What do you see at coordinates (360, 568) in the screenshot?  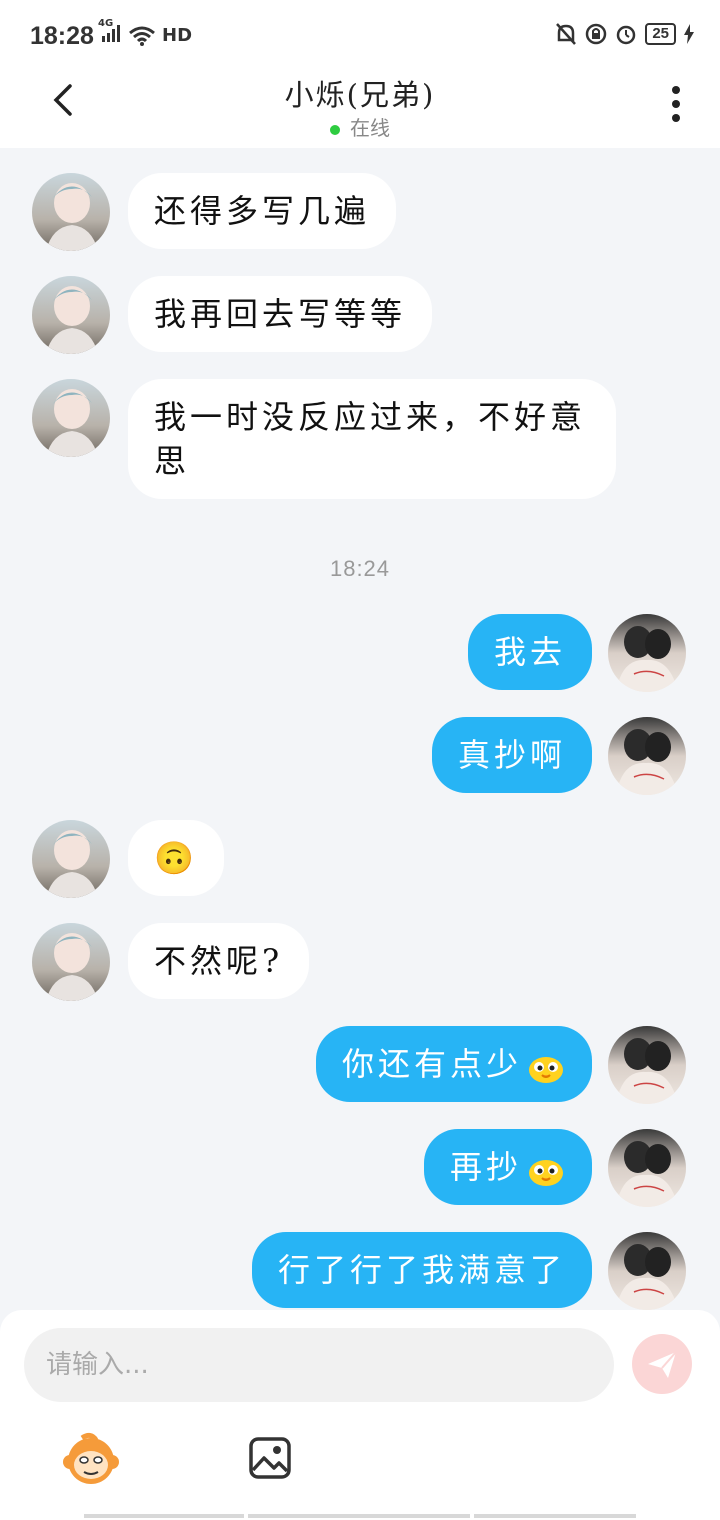 I see `timestamp-divider: 18:24` at bounding box center [360, 568].